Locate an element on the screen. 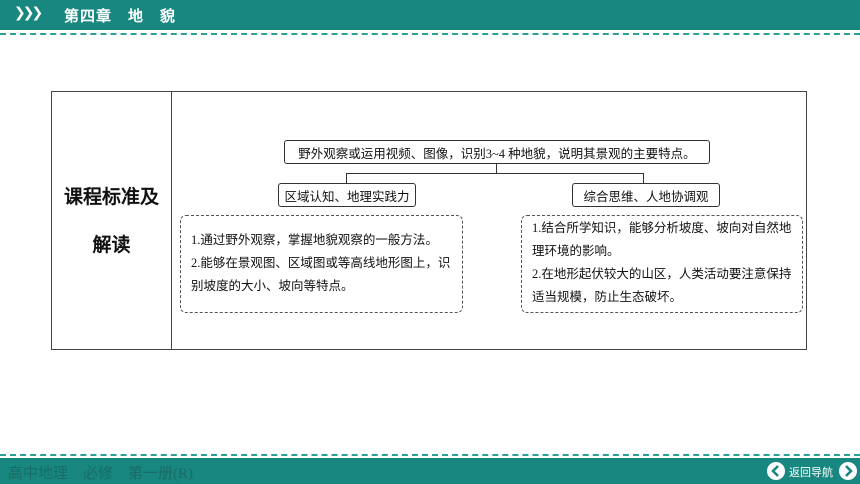 Image resolution: width=860 pixels, height=484 pixels. list-item: 1.通过野外观察，掌握地貌观察的一般方法。 is located at coordinates (314, 240).